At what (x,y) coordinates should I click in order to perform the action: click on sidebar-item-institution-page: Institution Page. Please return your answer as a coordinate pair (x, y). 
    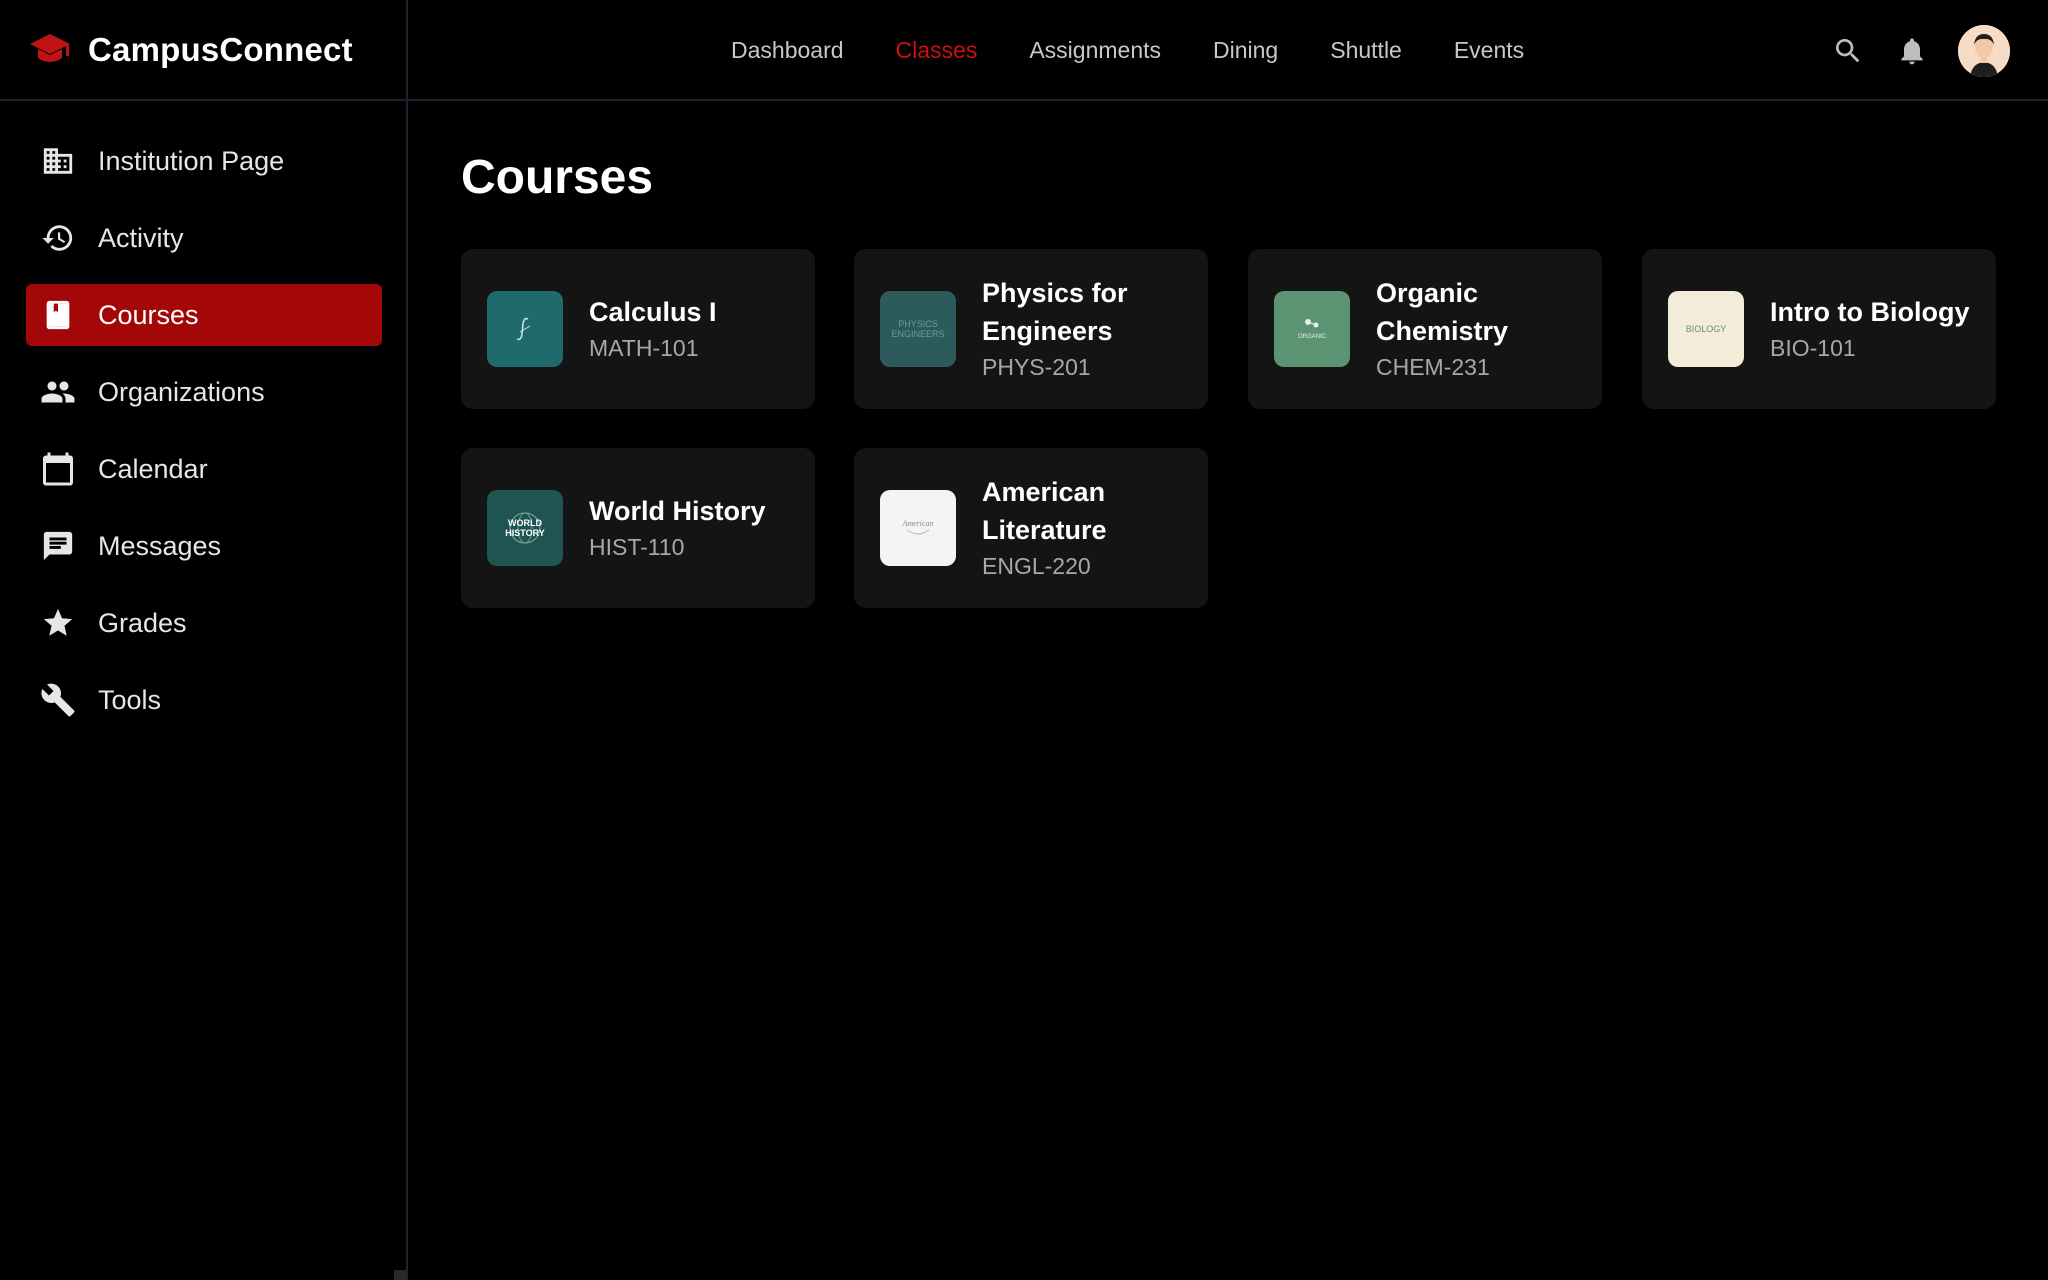
    Looking at the image, I should click on (204, 161).